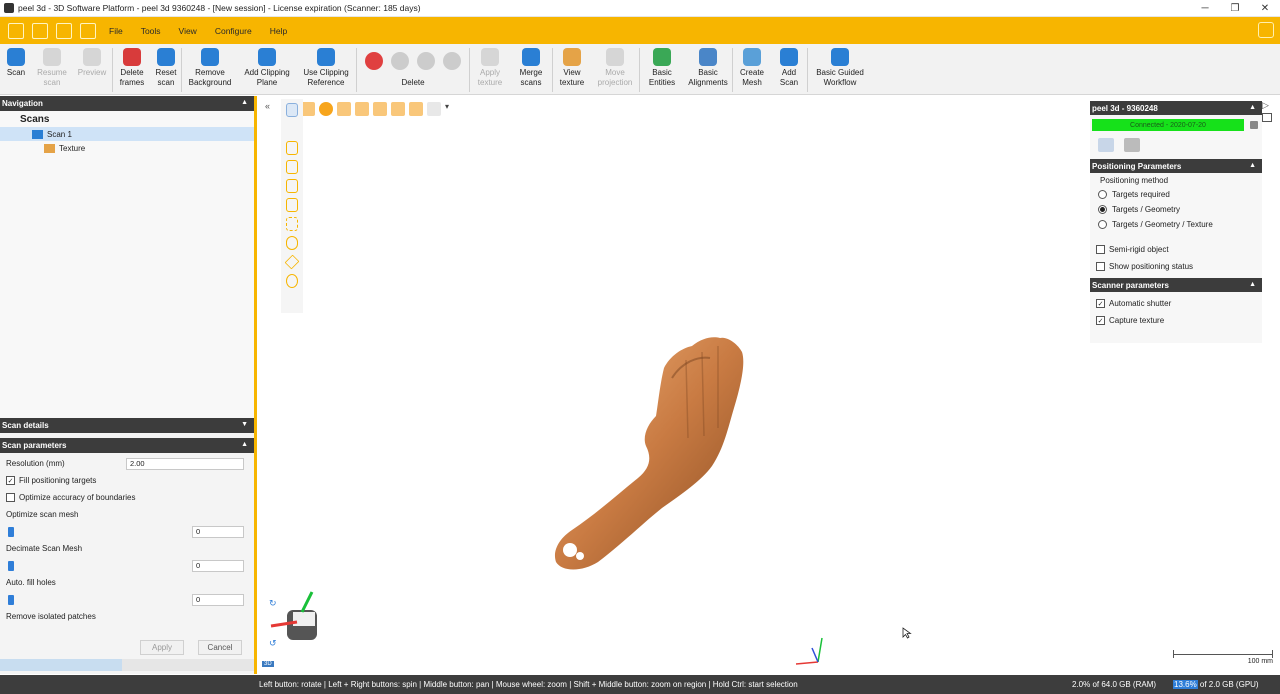  Describe the element at coordinates (218, 599) in the screenshot. I see `auto-fill-input: 0` at that location.